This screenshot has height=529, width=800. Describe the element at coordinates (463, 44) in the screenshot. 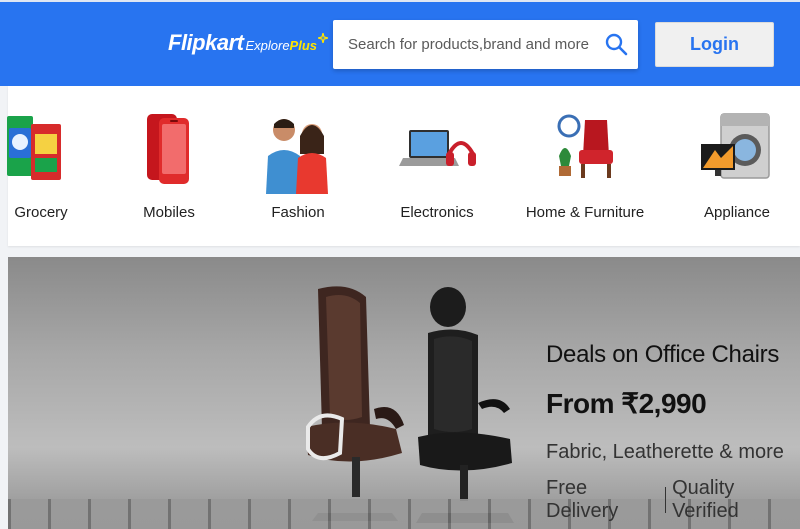

I see `search-input` at that location.